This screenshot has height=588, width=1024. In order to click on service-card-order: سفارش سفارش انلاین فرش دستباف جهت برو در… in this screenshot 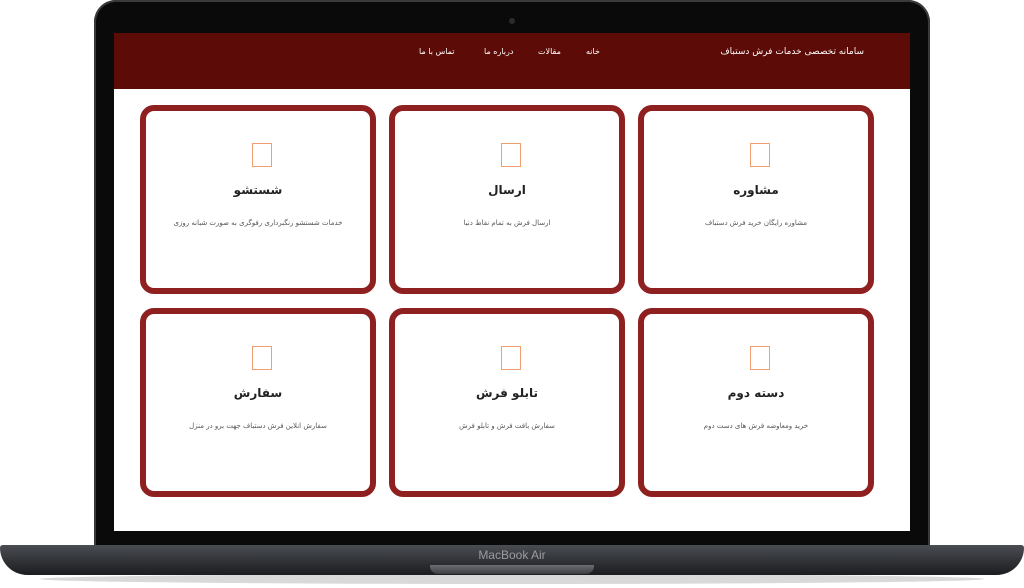, I will do `click(258, 402)`.